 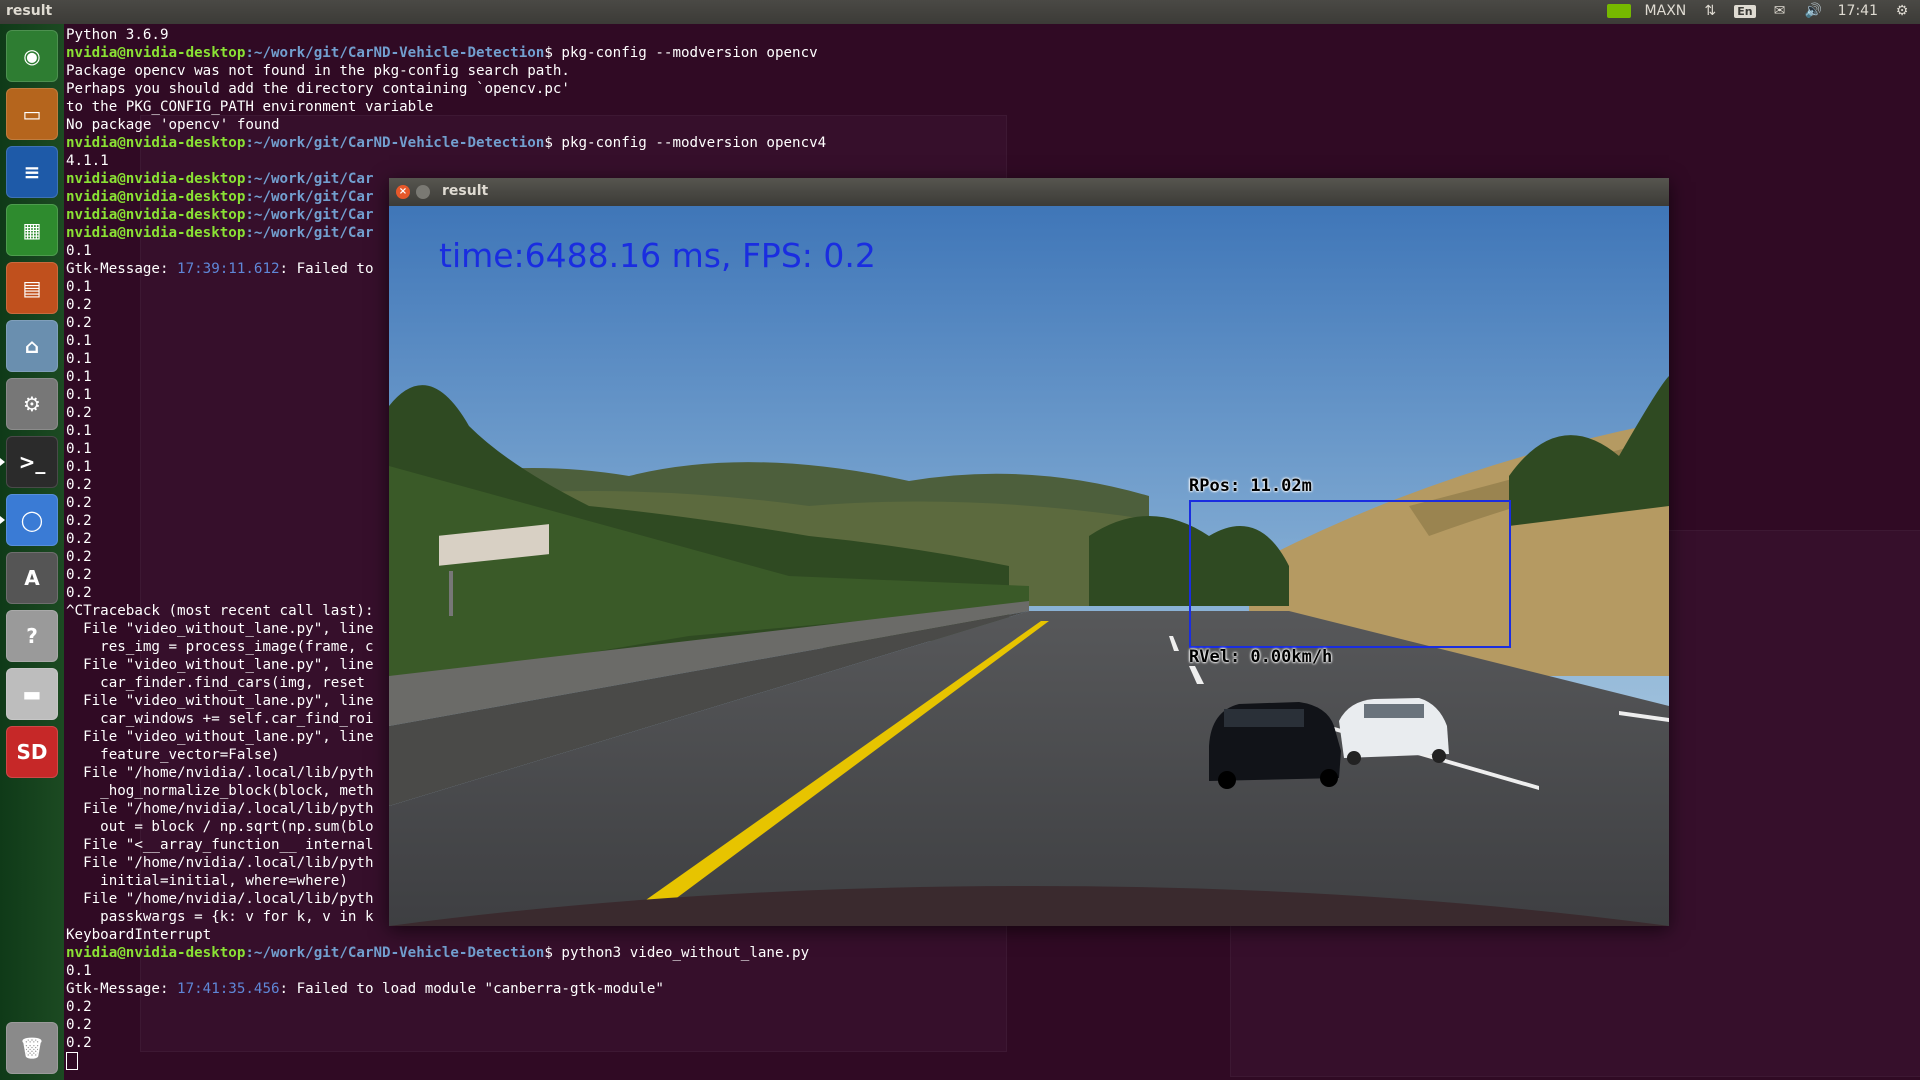 I want to click on launcher: ◉ ▭ ≡ ▦ ▤ ⌂ ⚙ >_ ◯ A? ▬ SD 🗑, so click(x=32, y=552).